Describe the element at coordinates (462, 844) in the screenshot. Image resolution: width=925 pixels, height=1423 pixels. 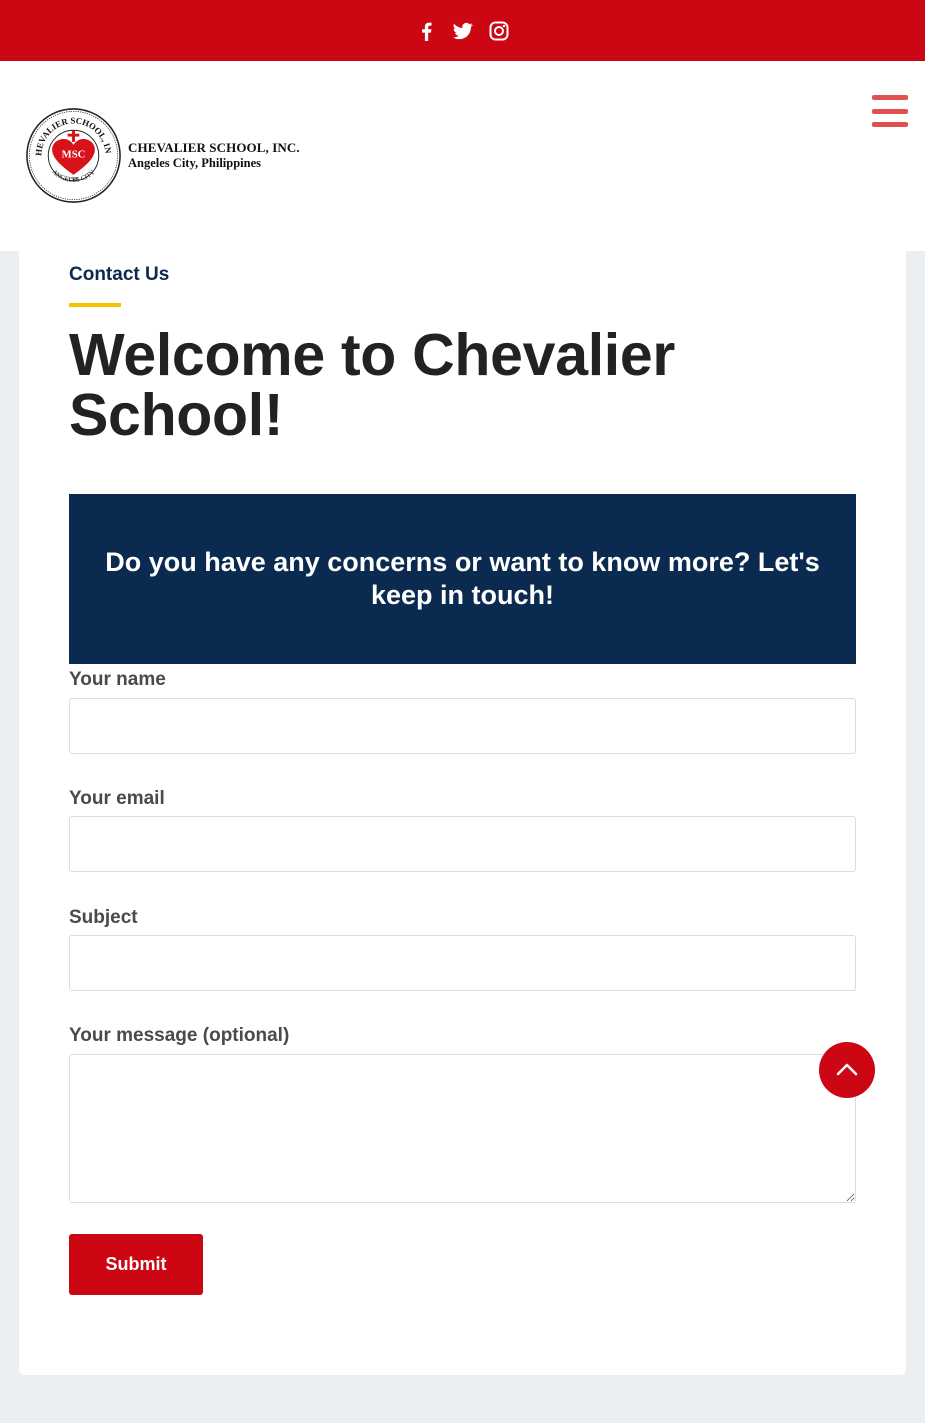
I see `email-input` at that location.